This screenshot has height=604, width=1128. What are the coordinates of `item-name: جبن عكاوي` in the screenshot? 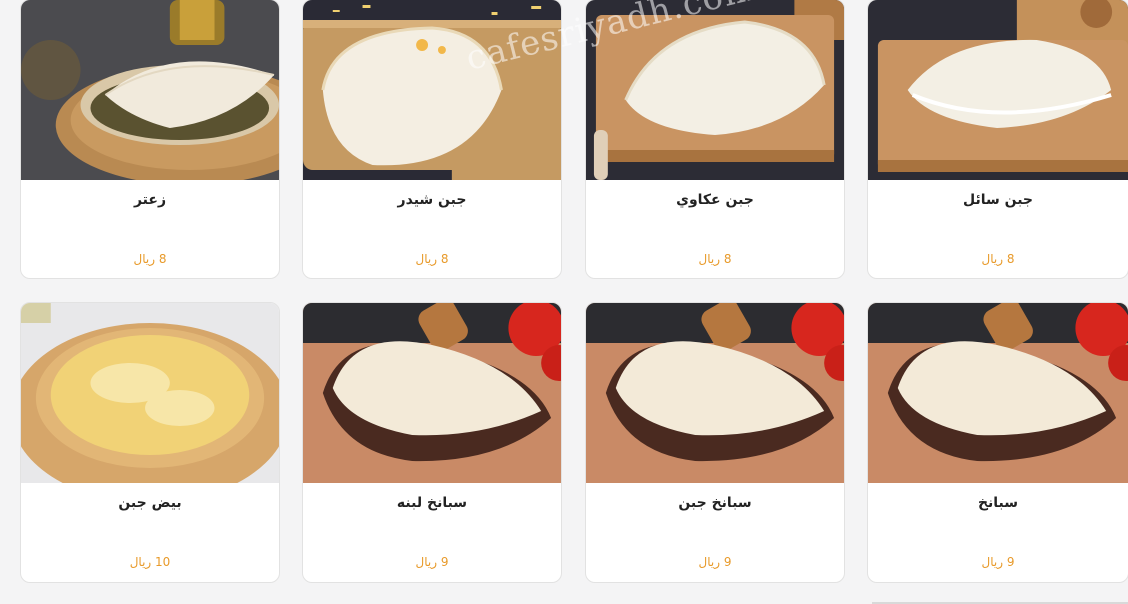 It's located at (715, 200).